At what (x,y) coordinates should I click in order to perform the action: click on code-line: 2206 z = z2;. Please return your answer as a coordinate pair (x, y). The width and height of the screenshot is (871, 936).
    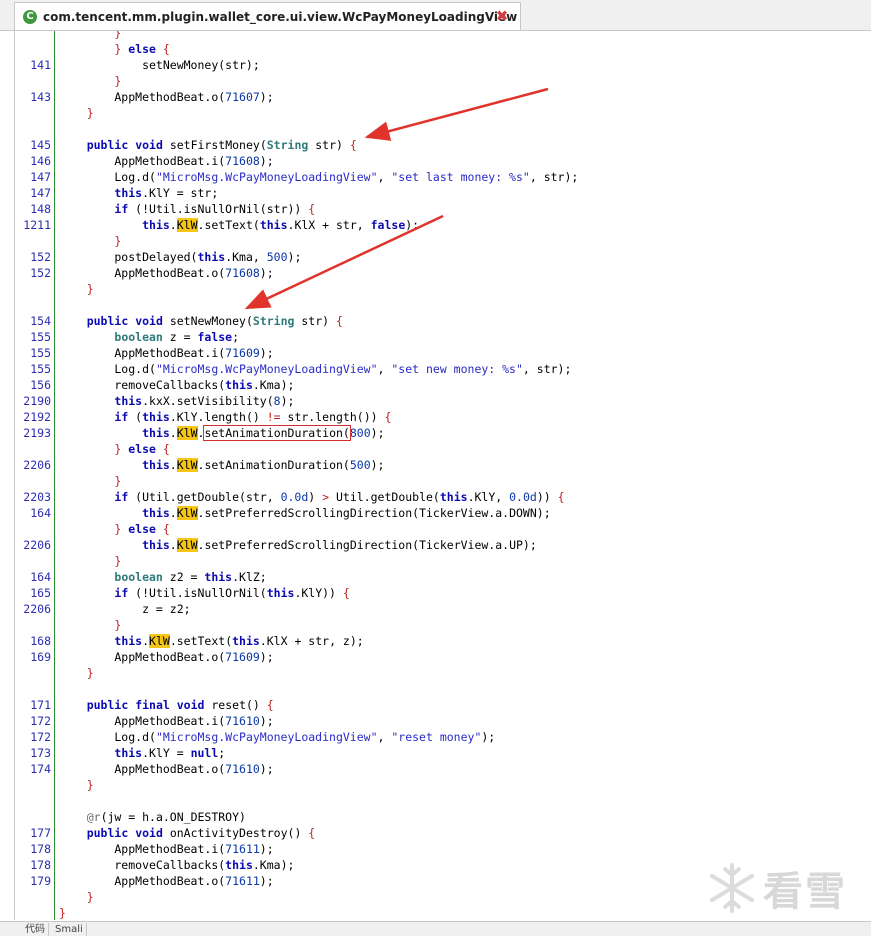
    Looking at the image, I should click on (443, 609).